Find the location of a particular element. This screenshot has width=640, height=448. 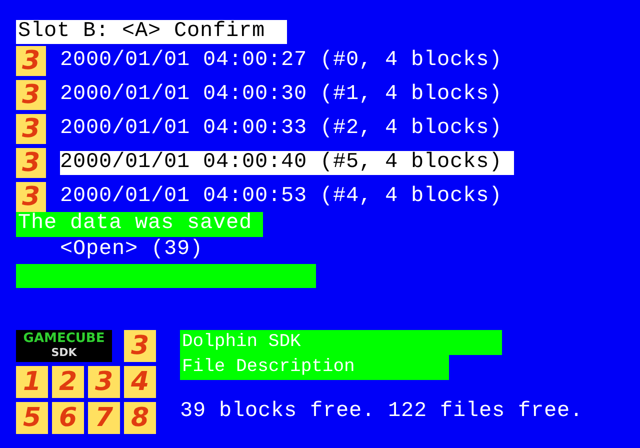

icon-frame: 1 is located at coordinates (32, 382).